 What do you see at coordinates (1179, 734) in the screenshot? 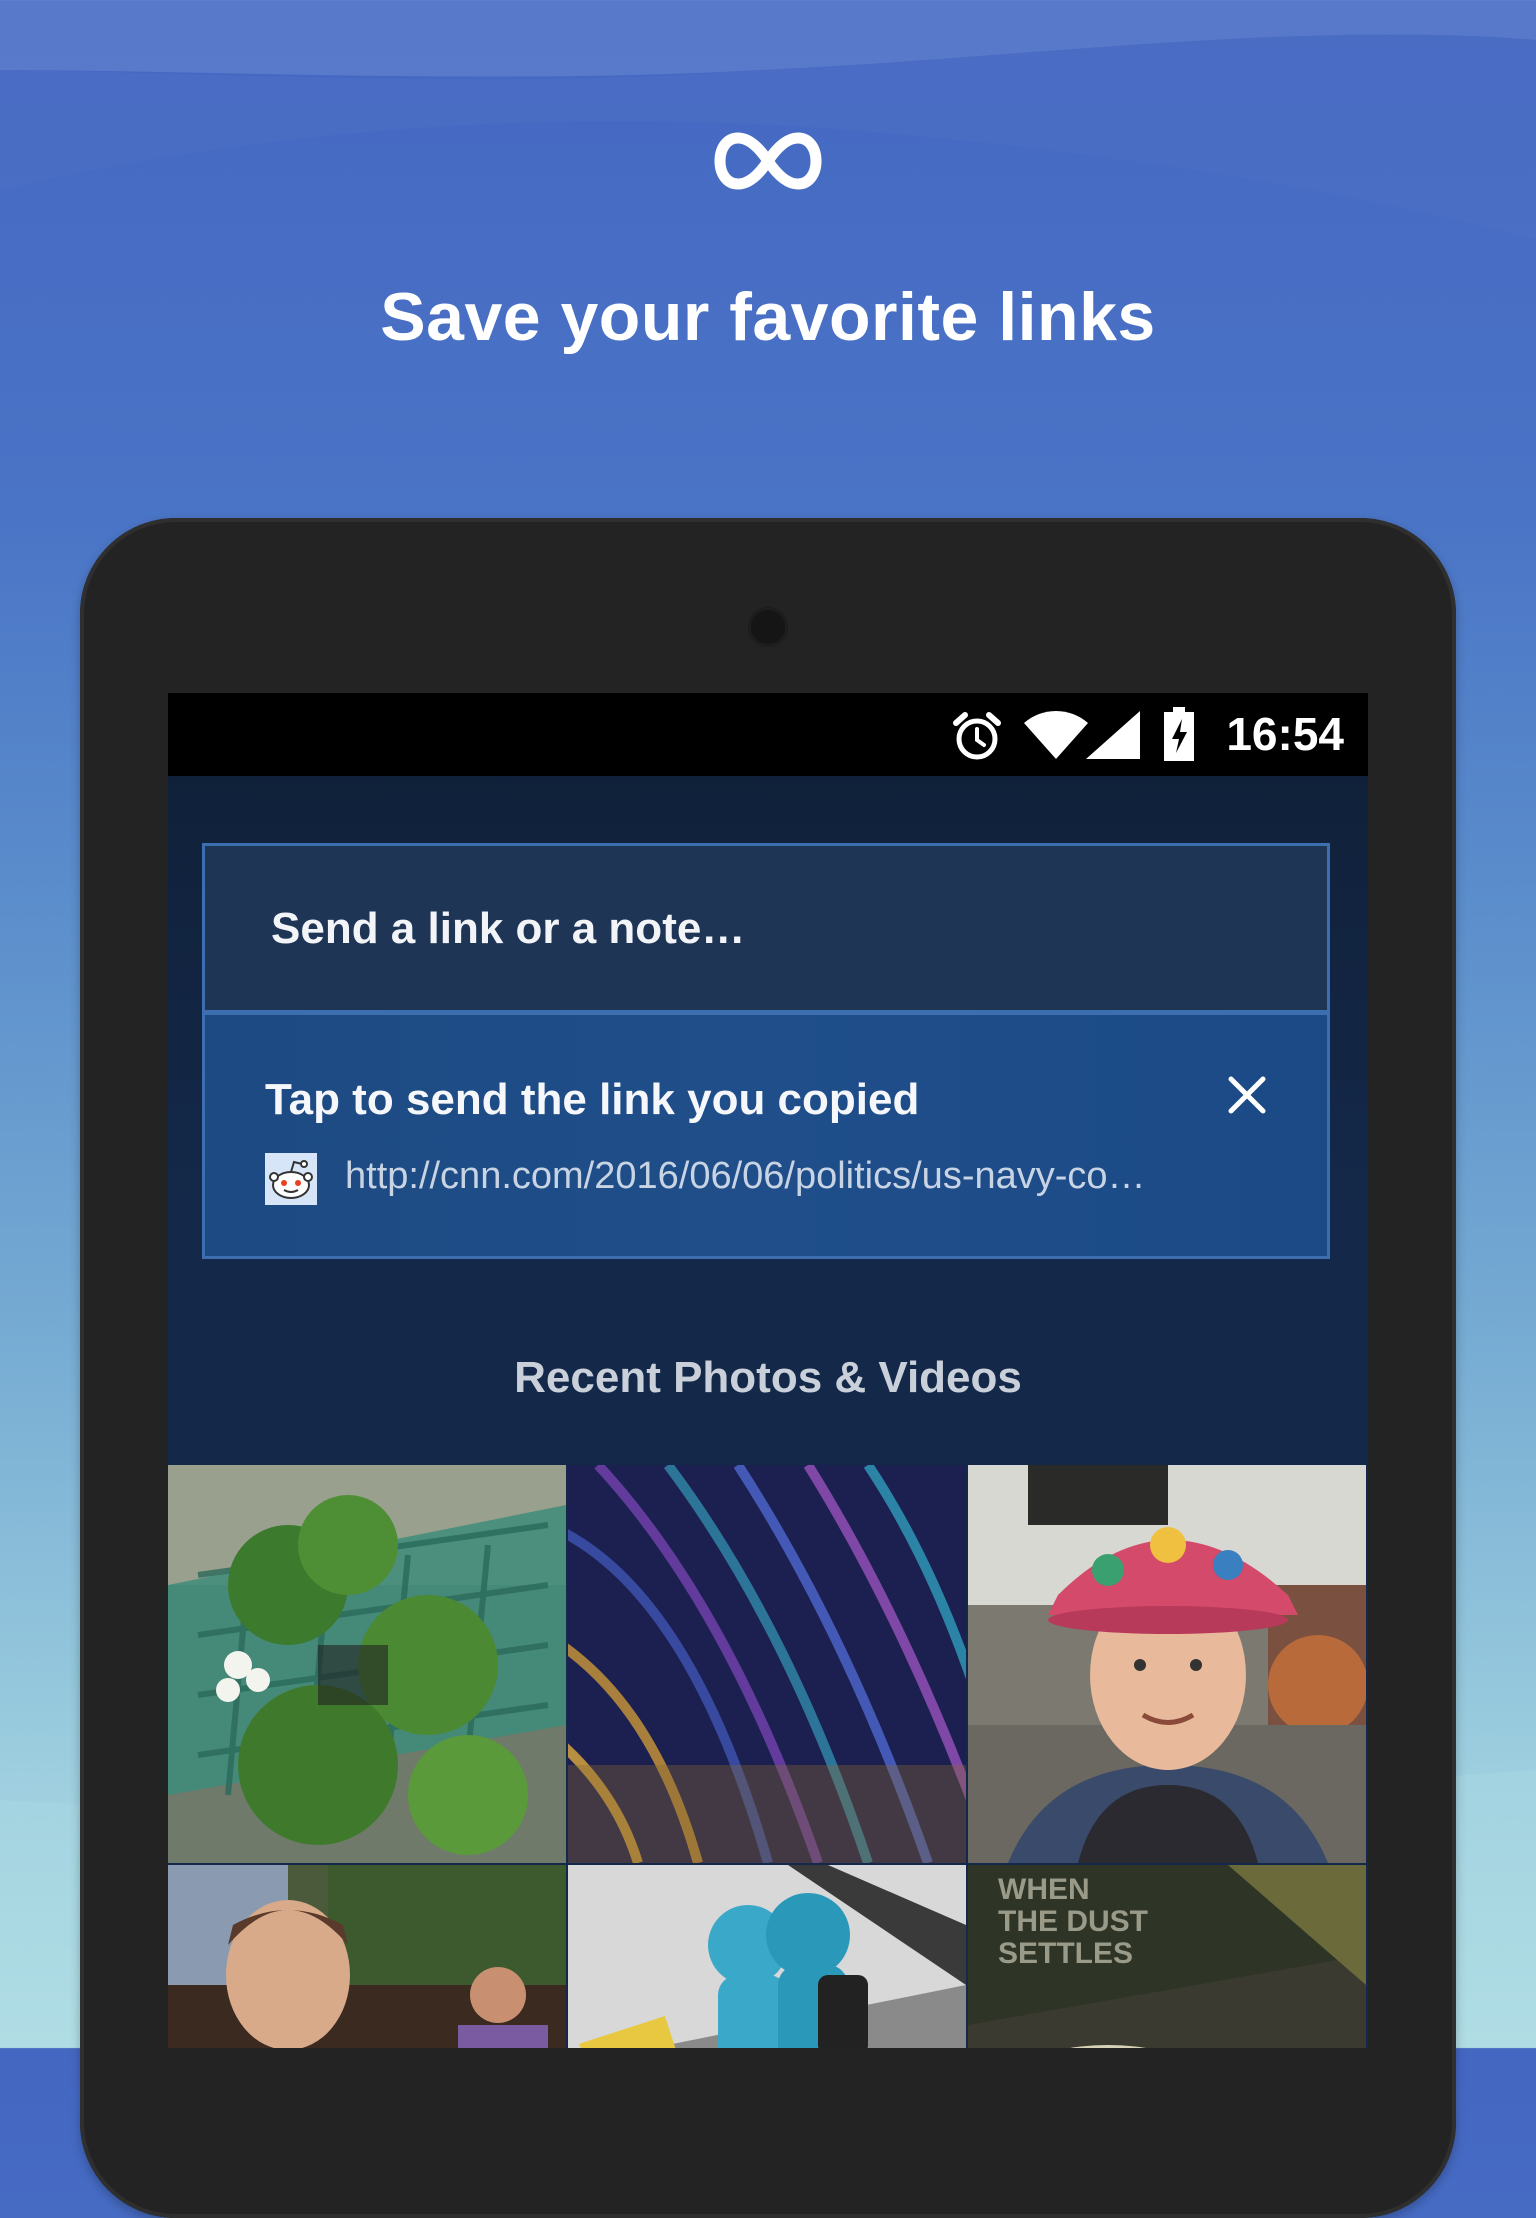
I see `battery-charging-icon` at bounding box center [1179, 734].